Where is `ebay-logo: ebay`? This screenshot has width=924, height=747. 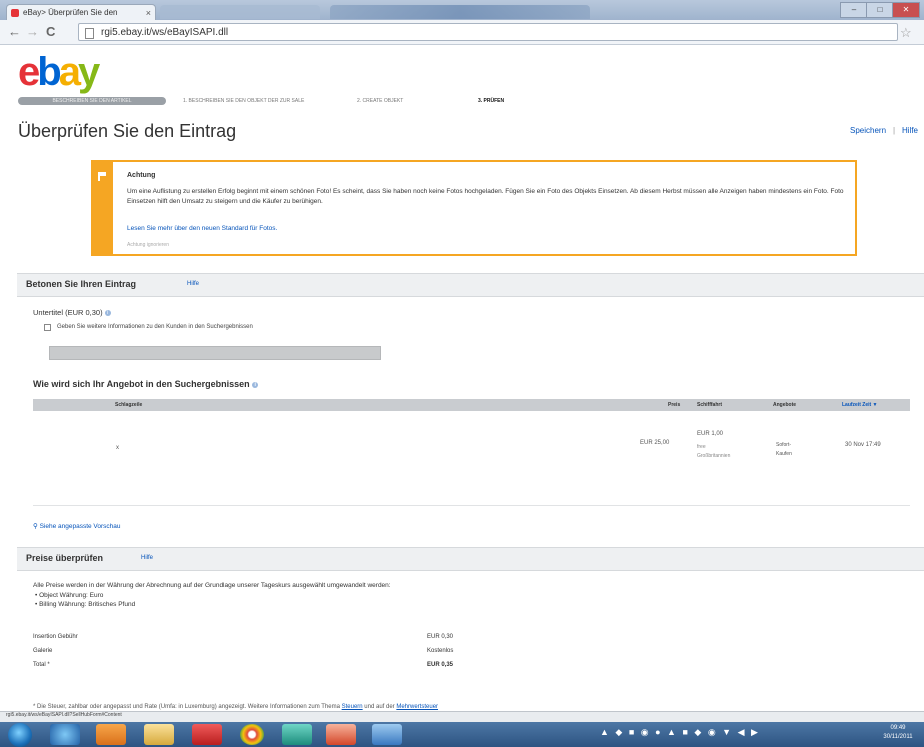
ebay-logo: ebay is located at coordinates (59, 72).